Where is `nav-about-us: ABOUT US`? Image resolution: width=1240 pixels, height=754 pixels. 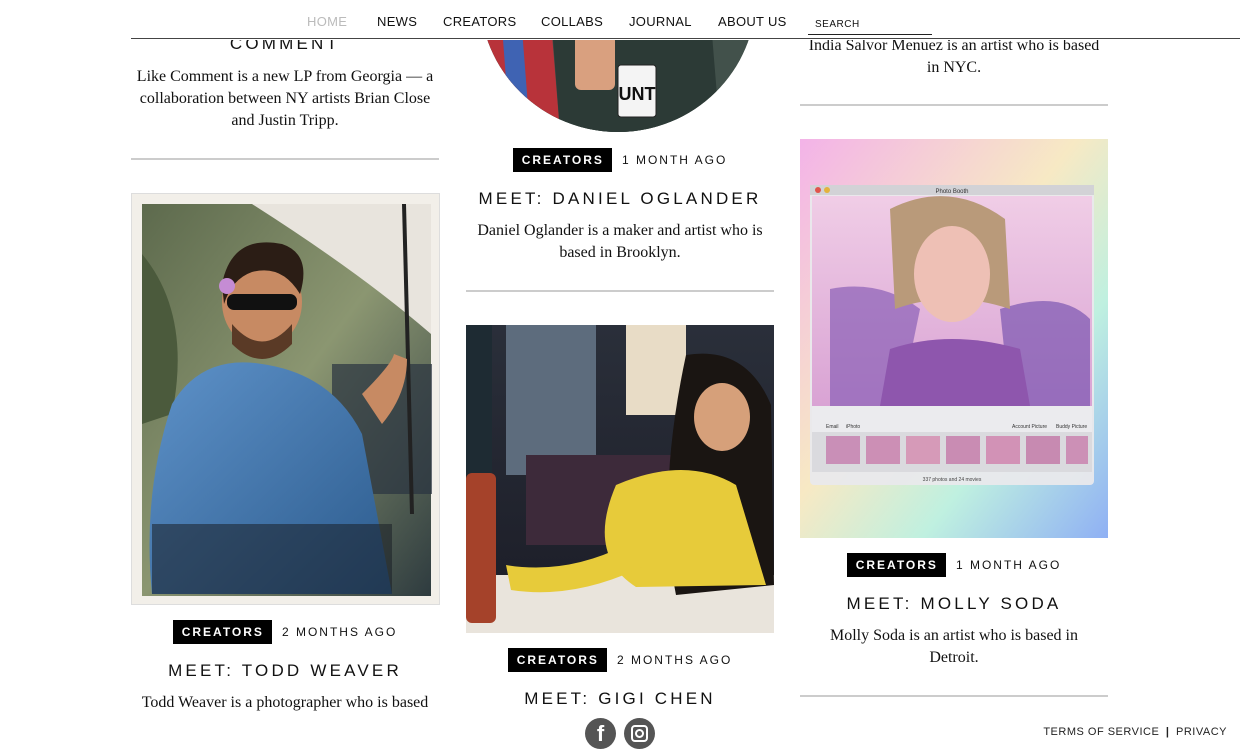 nav-about-us: ABOUT US is located at coordinates (752, 21).